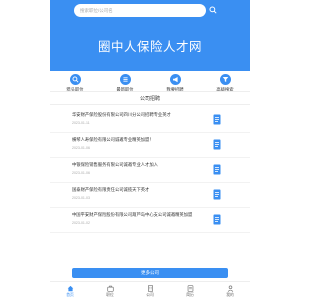  I want to click on tab-label: 公司, so click(150, 295).